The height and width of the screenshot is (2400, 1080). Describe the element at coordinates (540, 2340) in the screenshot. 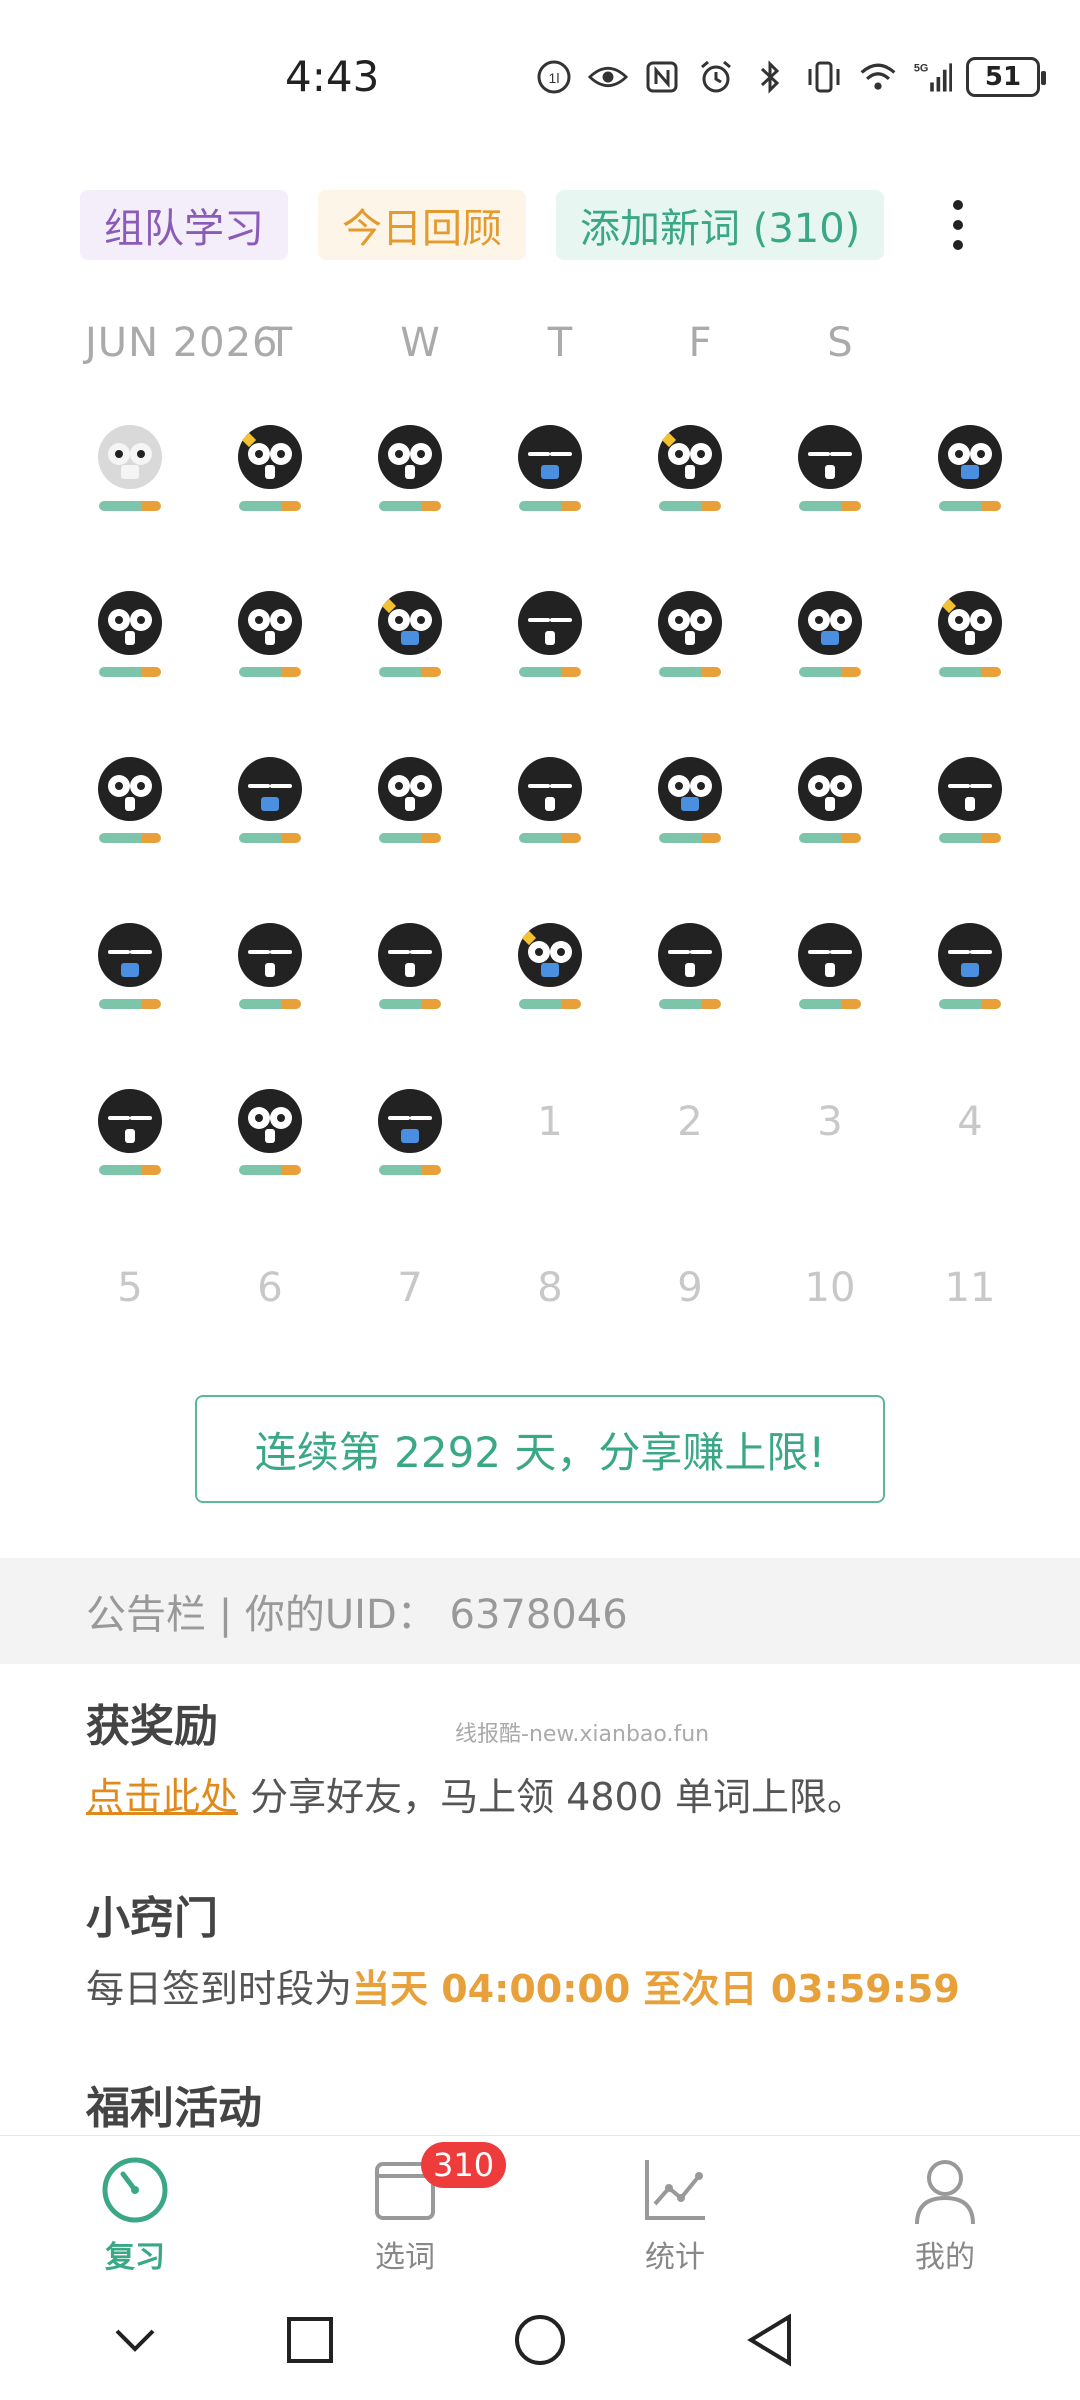

I see `home-circle-icon` at that location.